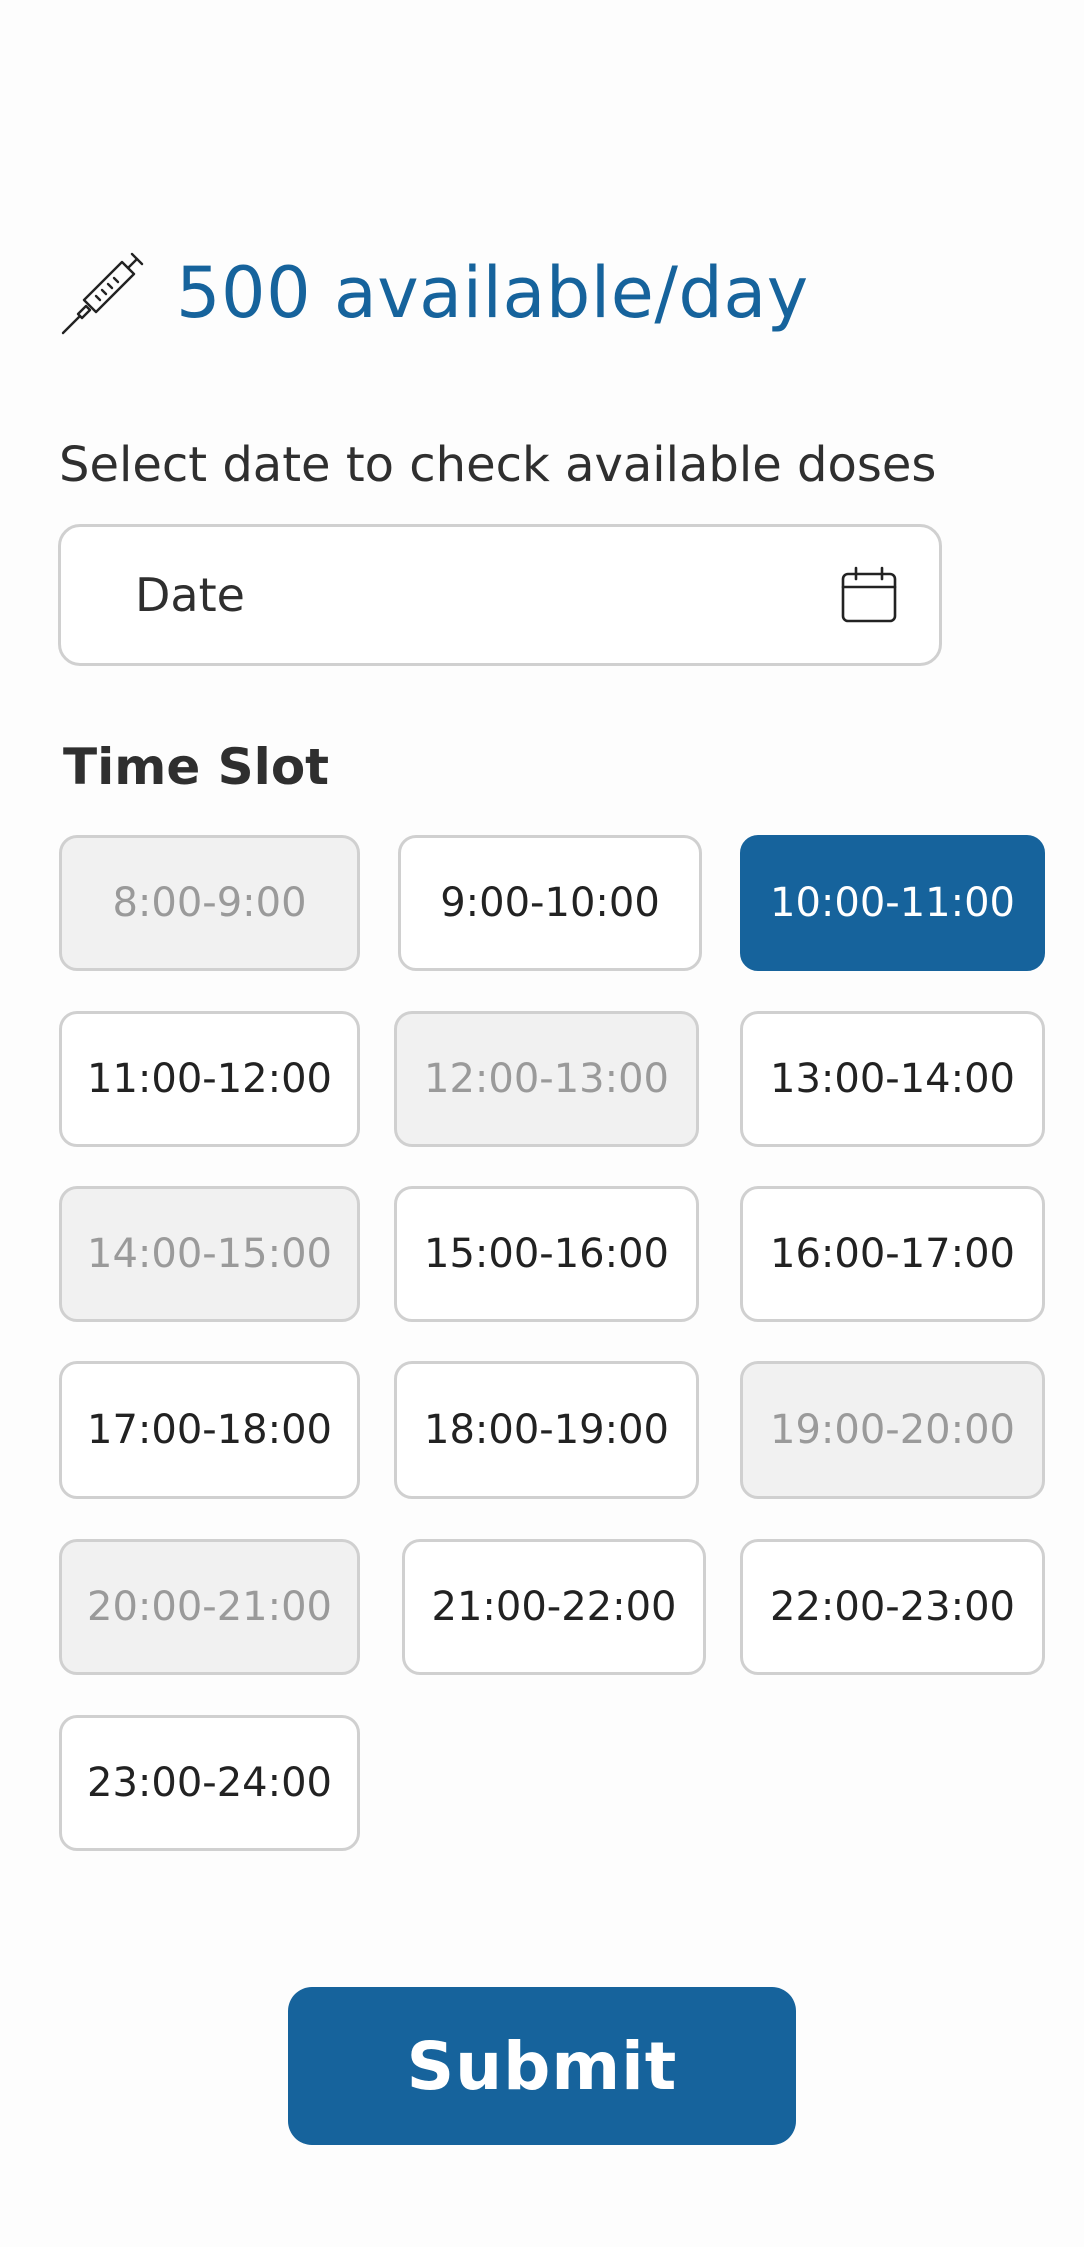  What do you see at coordinates (546, 1254) in the screenshot?
I see `time-slot-button: 15:00-16:00` at bounding box center [546, 1254].